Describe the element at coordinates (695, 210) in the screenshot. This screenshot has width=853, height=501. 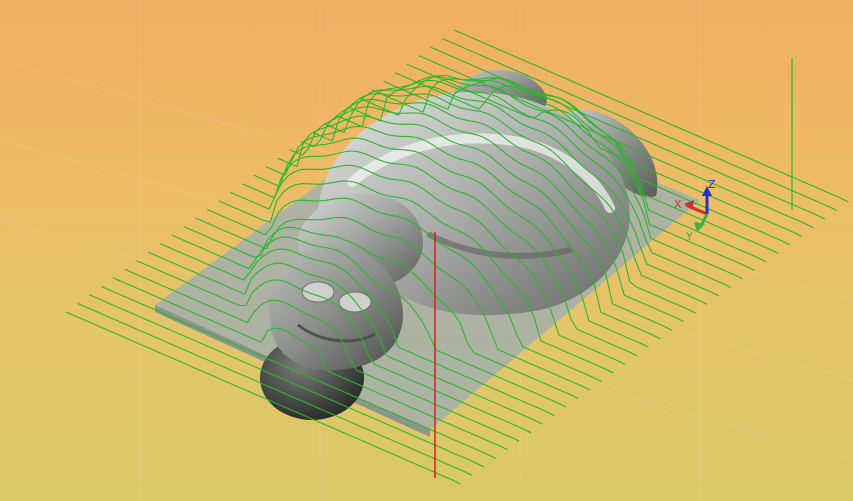
I see `axis-triad: X Y Z` at that location.